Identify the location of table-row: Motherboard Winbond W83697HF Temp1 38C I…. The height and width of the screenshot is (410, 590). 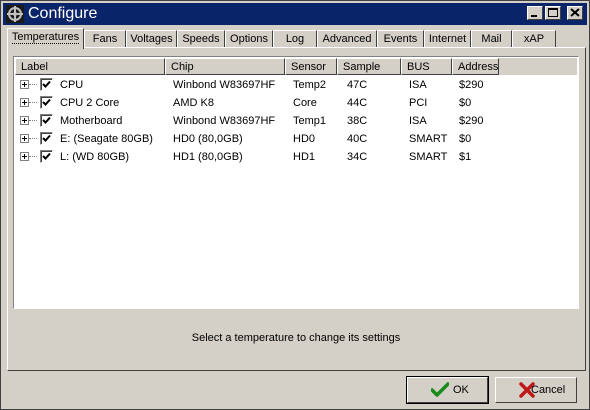
(296, 121).